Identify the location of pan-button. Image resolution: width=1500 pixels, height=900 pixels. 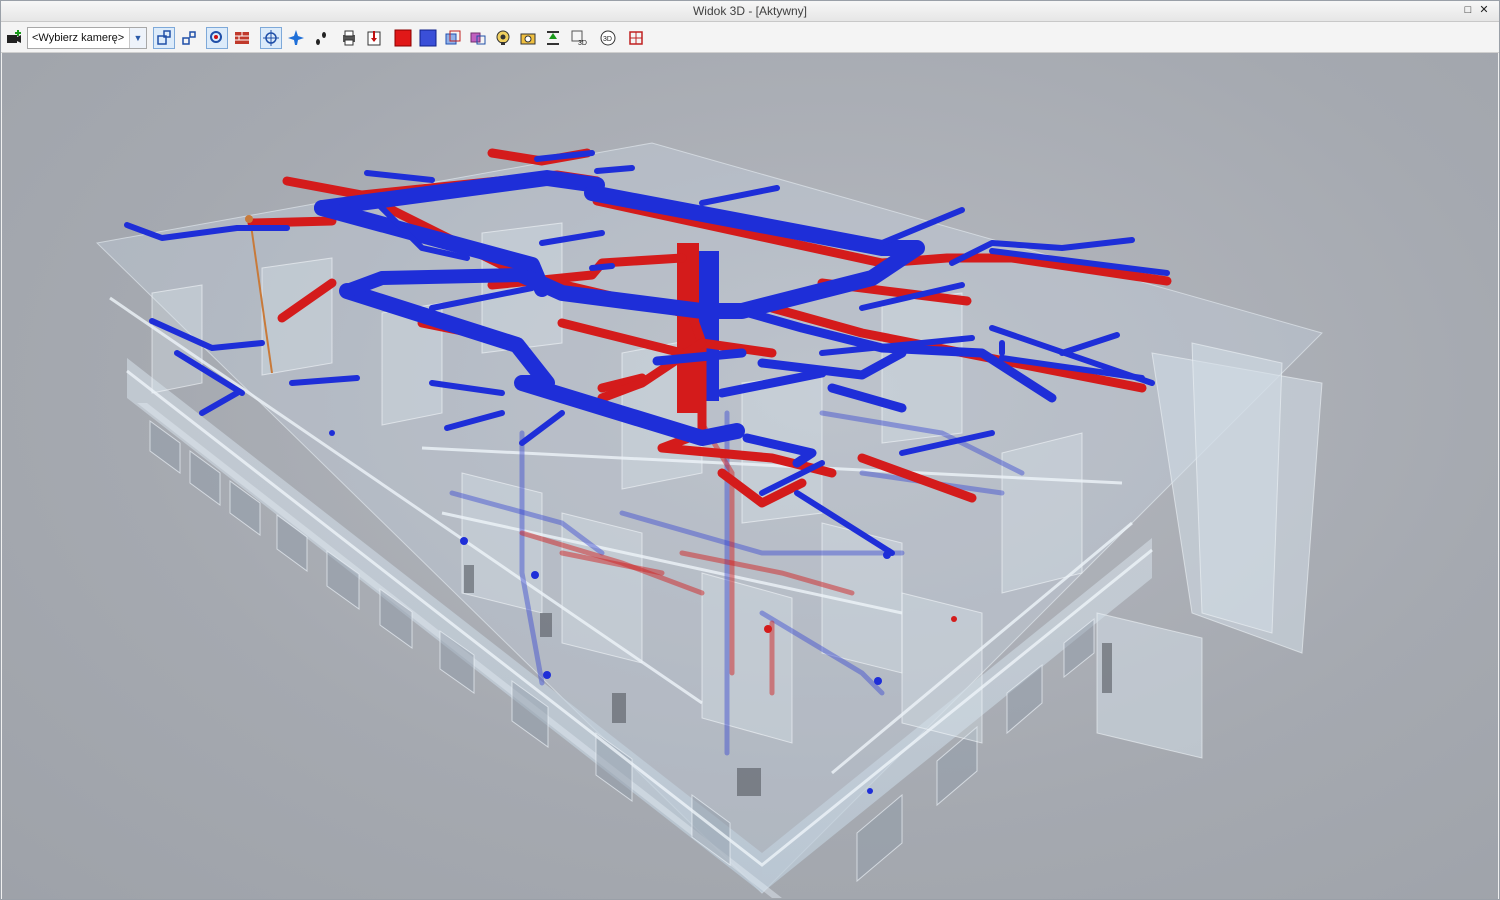
(189, 38).